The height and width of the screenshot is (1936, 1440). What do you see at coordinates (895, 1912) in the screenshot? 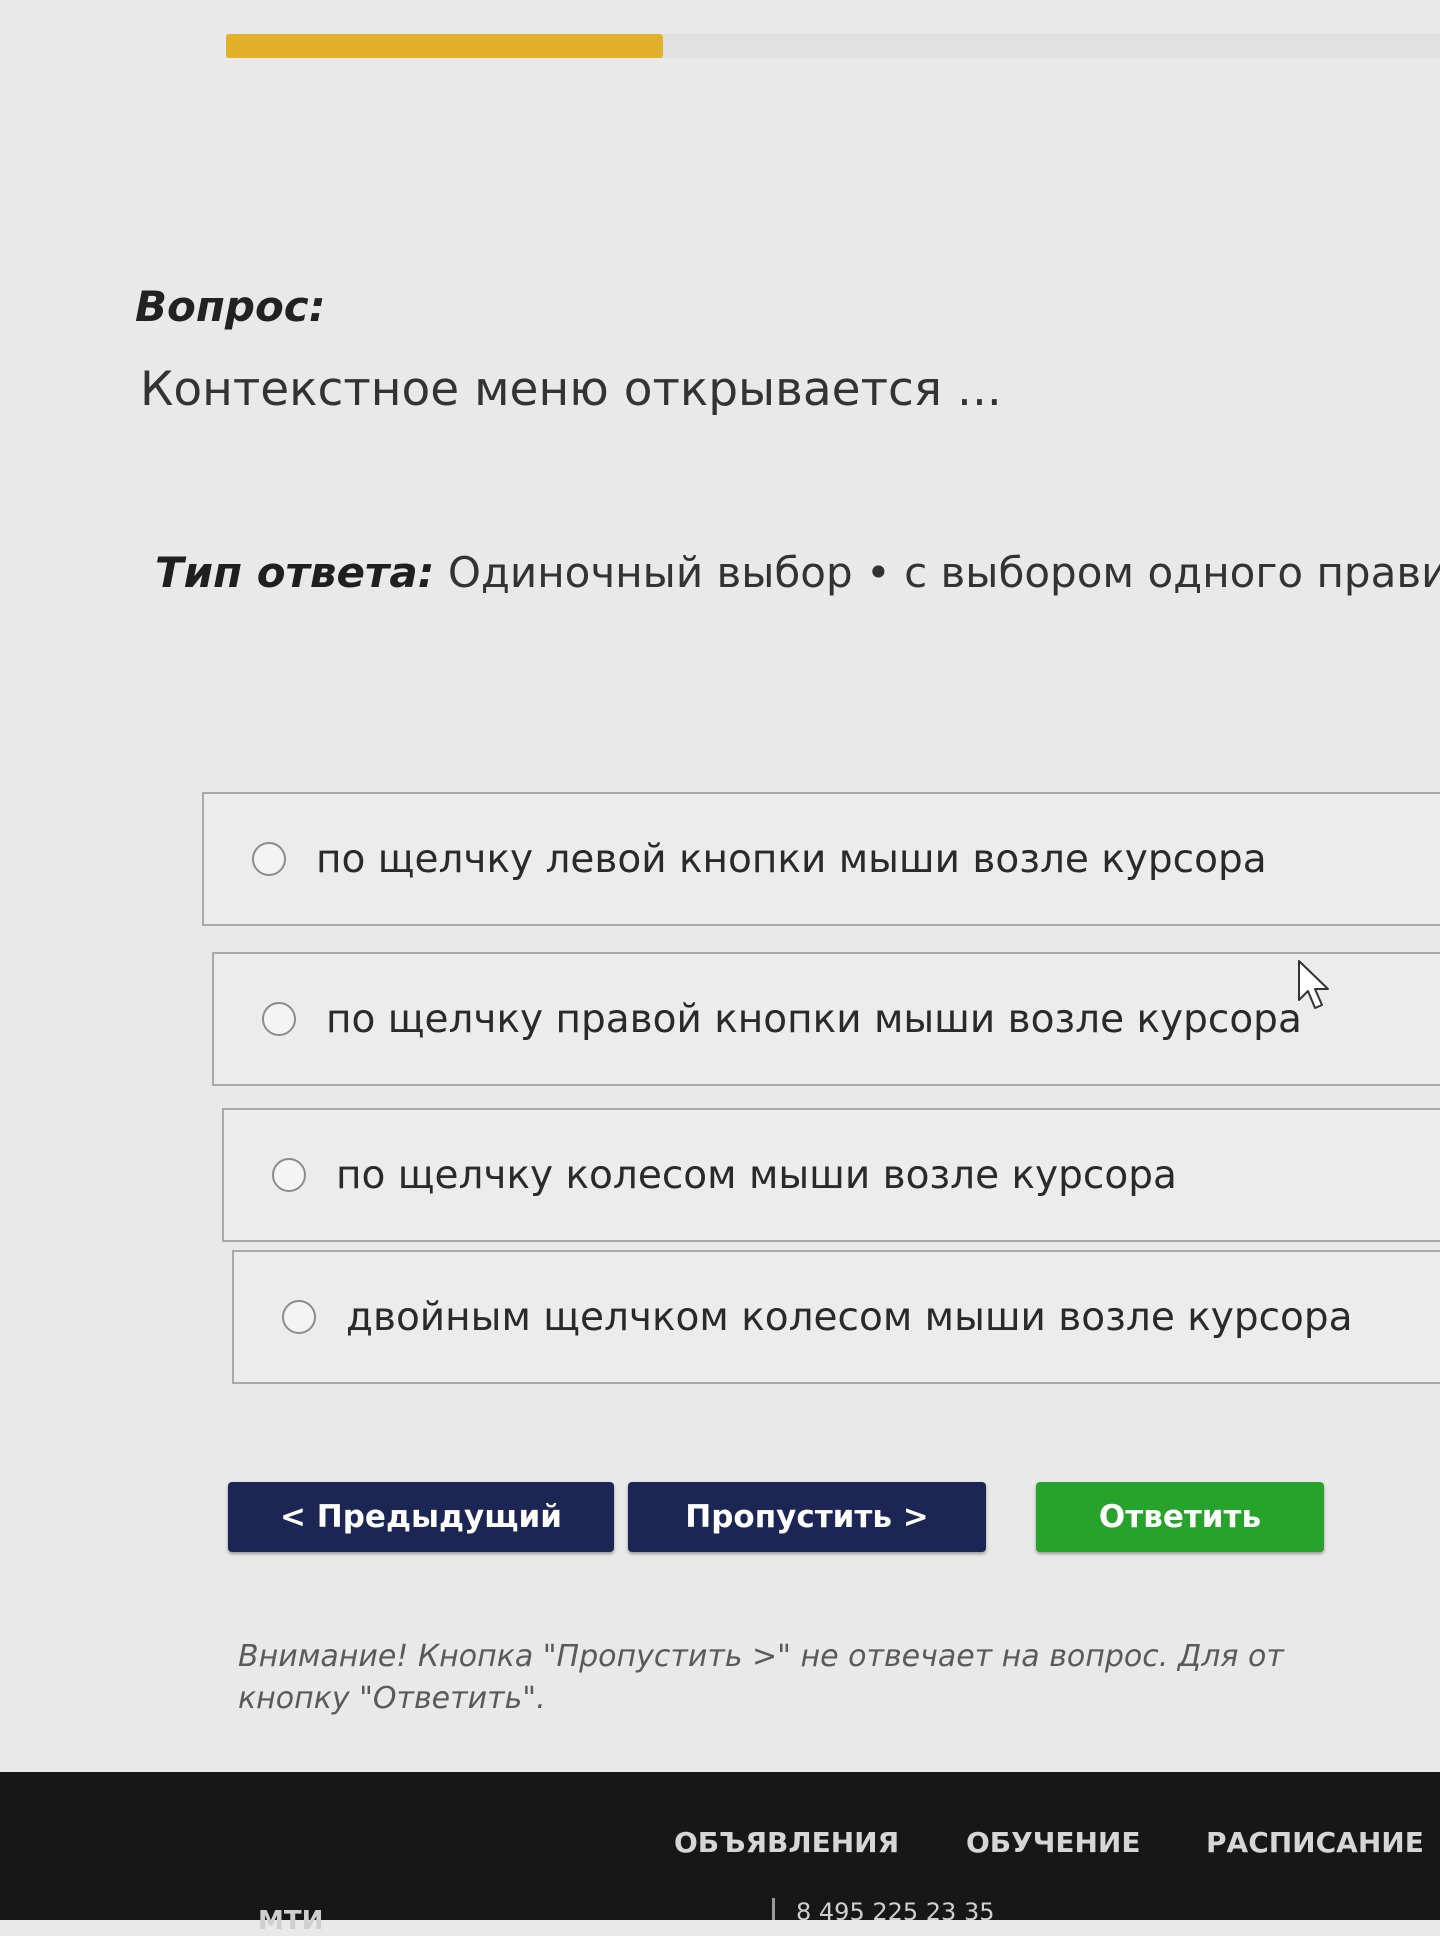
I see `footer-phone: 8 495 225 23 35` at bounding box center [895, 1912].